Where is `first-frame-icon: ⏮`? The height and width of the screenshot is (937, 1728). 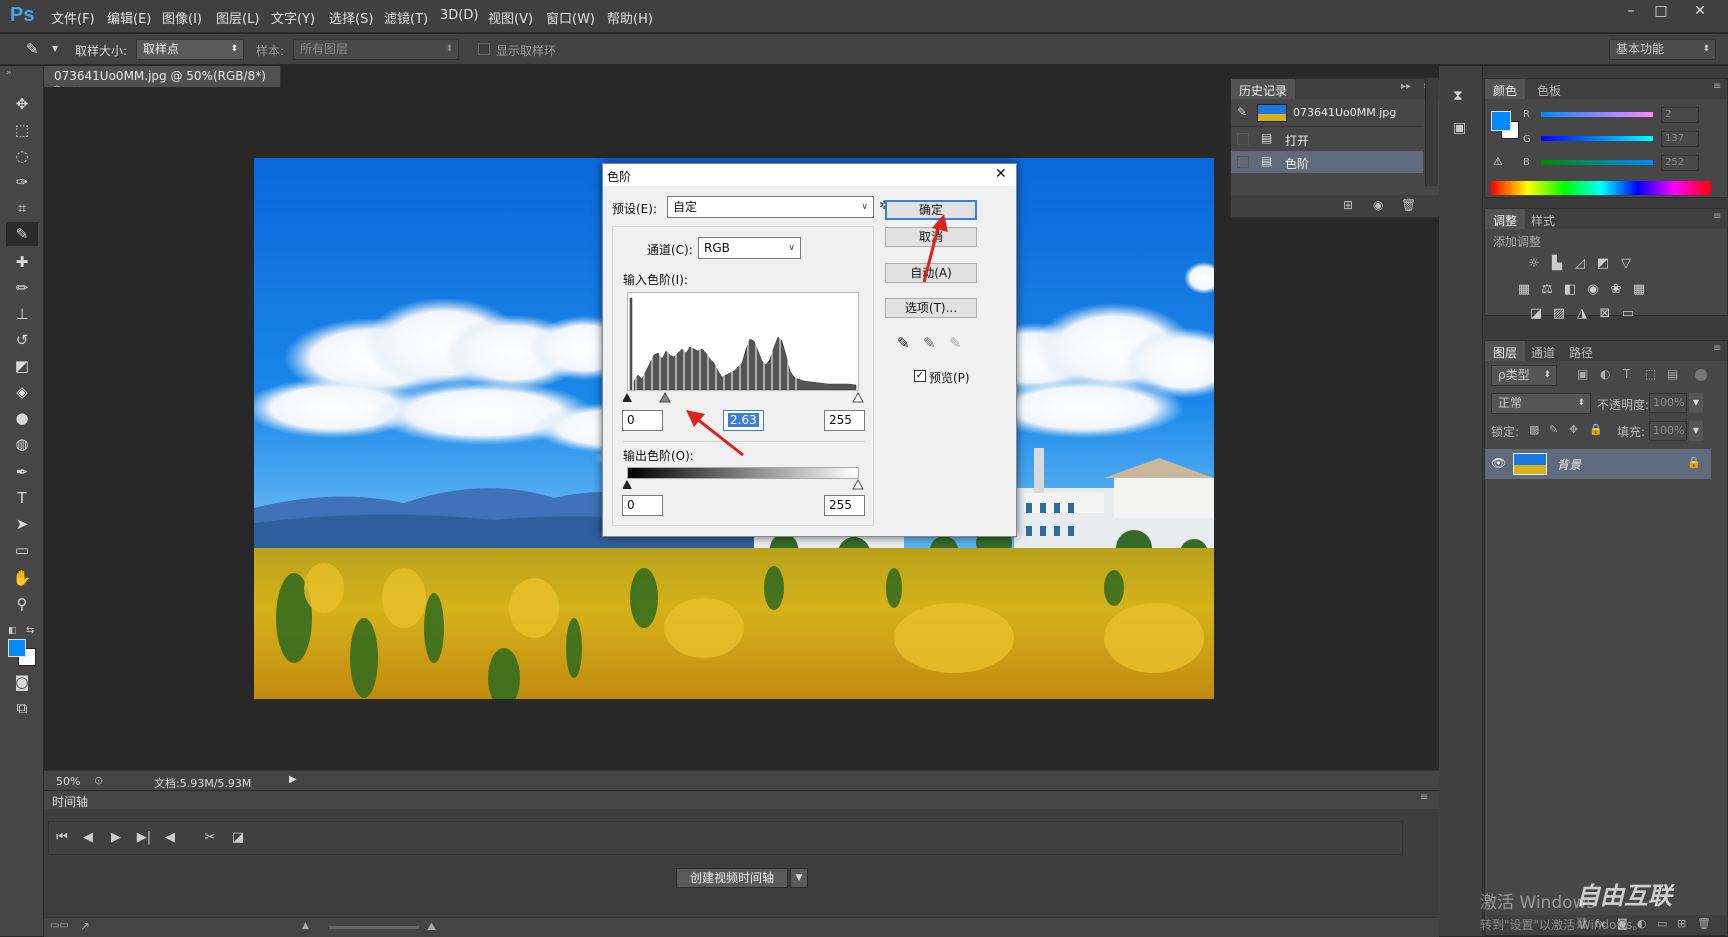 first-frame-icon: ⏮ is located at coordinates (62, 838).